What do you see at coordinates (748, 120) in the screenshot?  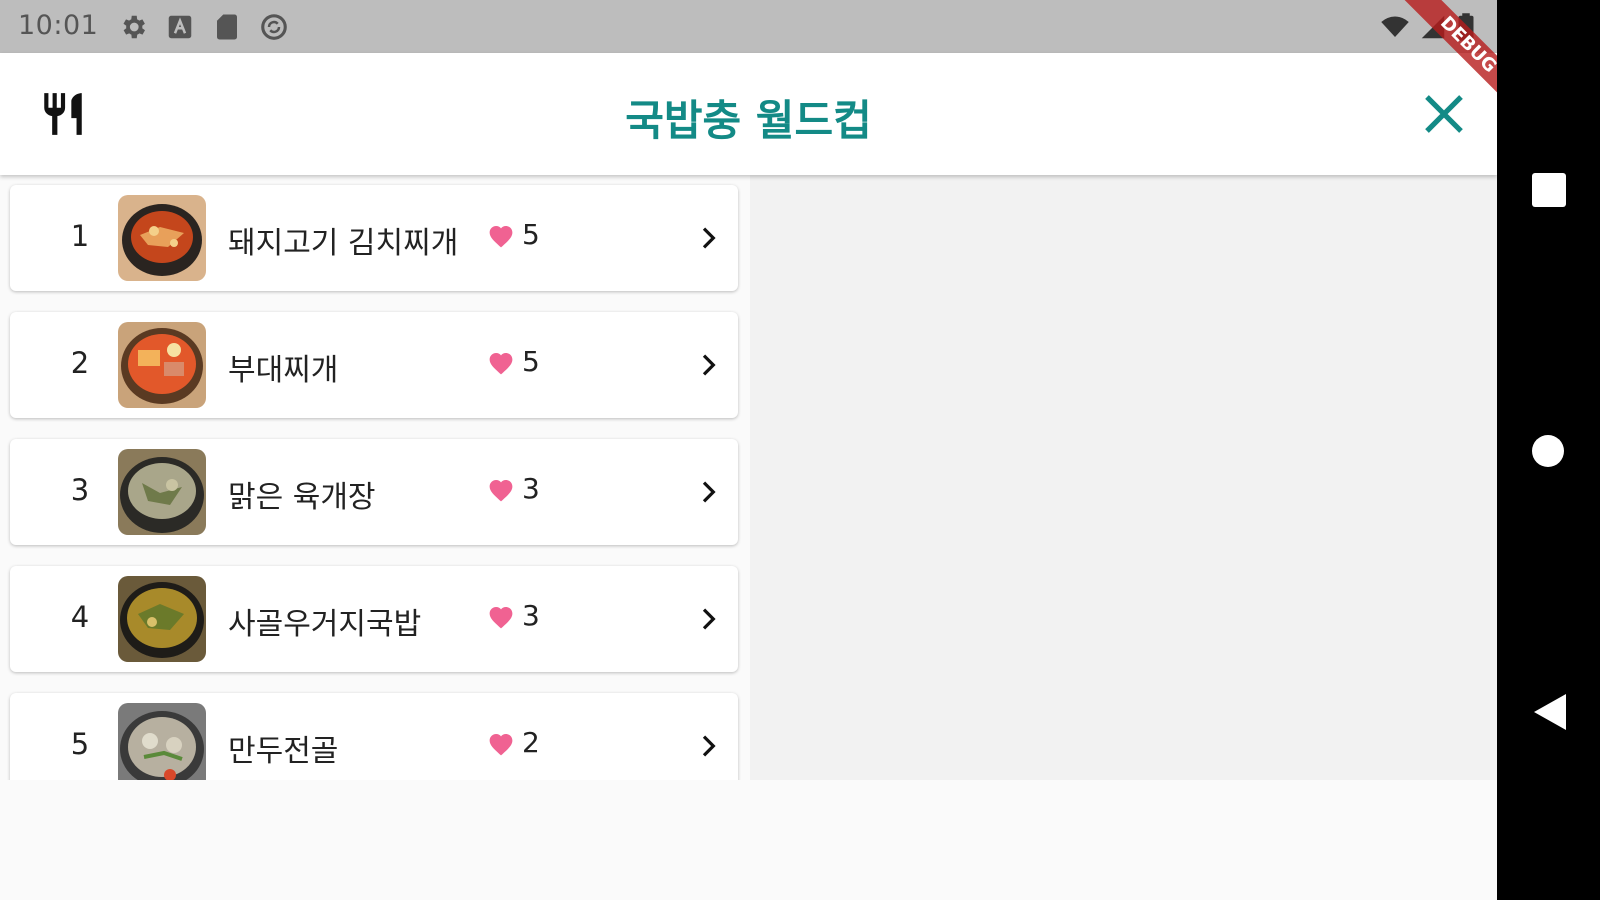 I see `page-title: 국밥충 월드컵` at bounding box center [748, 120].